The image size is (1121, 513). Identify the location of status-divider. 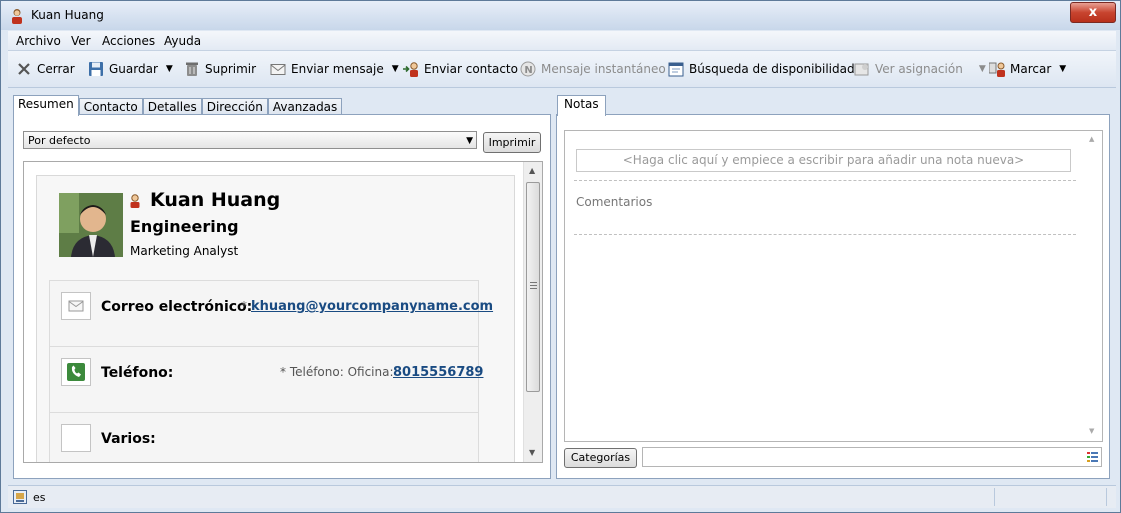
(994, 497).